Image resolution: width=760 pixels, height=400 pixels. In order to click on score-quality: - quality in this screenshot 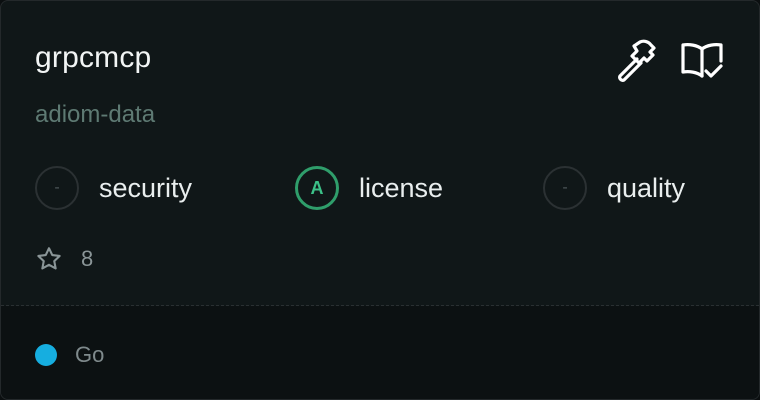, I will do `click(614, 188)`.